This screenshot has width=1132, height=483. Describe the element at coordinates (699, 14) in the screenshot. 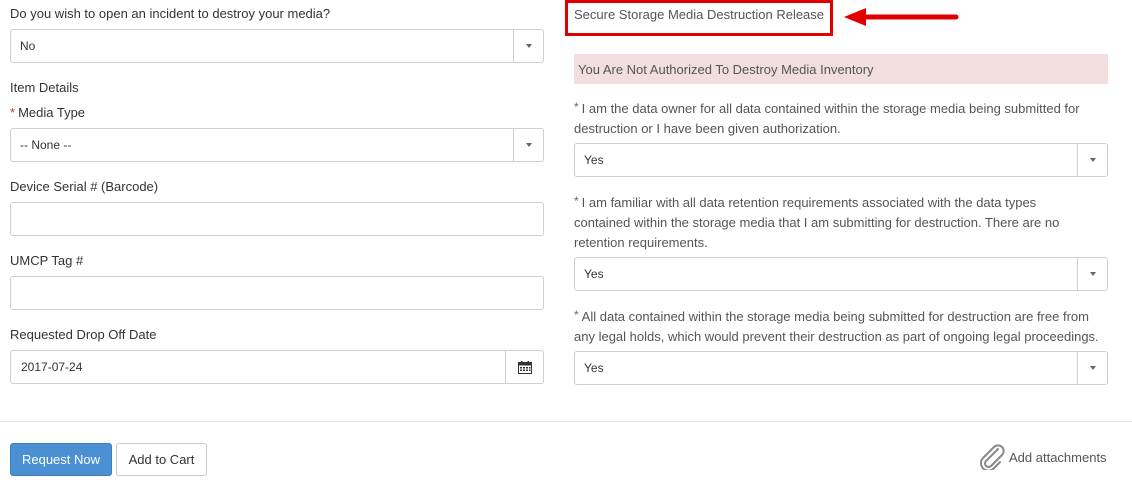

I see `section-title: Secure Storage Media Destruction Release` at that location.